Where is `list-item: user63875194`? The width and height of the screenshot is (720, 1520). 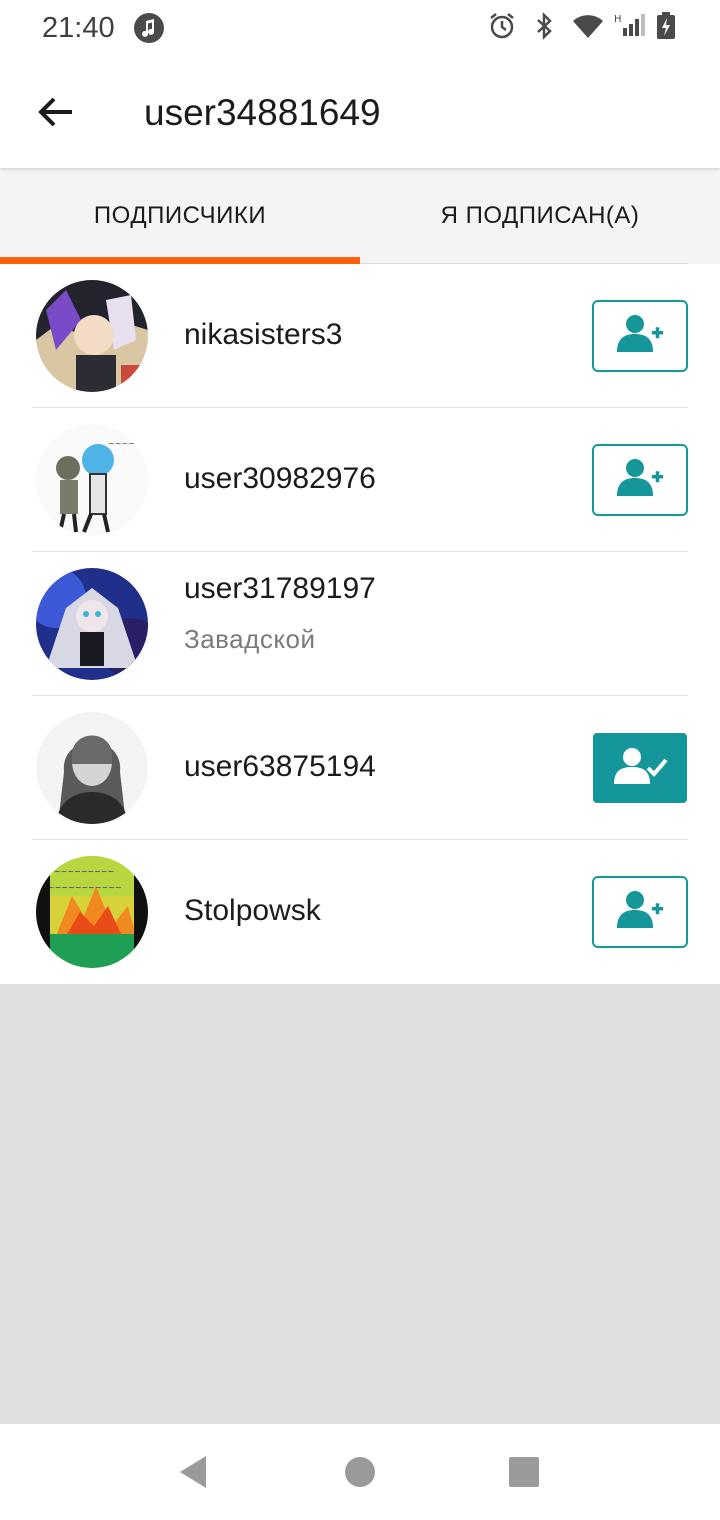
list-item: user63875194 is located at coordinates (360, 768).